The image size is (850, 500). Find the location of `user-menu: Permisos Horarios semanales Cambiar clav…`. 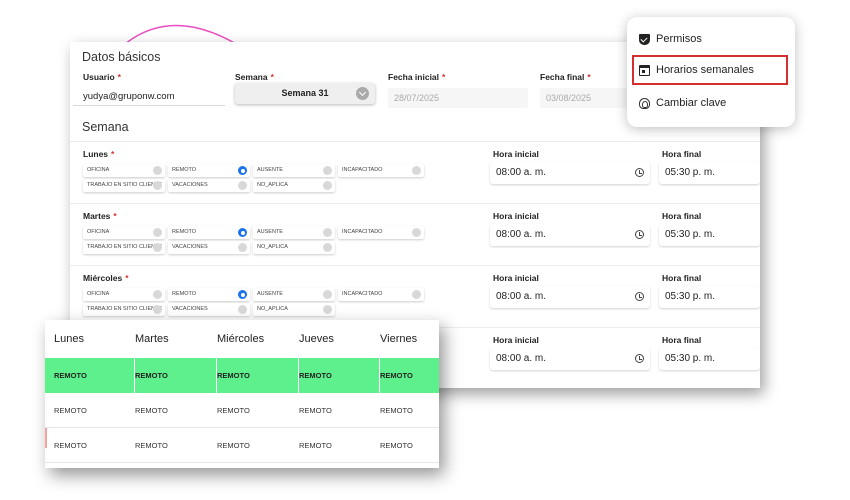

user-menu: Permisos Horarios semanales Cambiar clav… is located at coordinates (711, 72).